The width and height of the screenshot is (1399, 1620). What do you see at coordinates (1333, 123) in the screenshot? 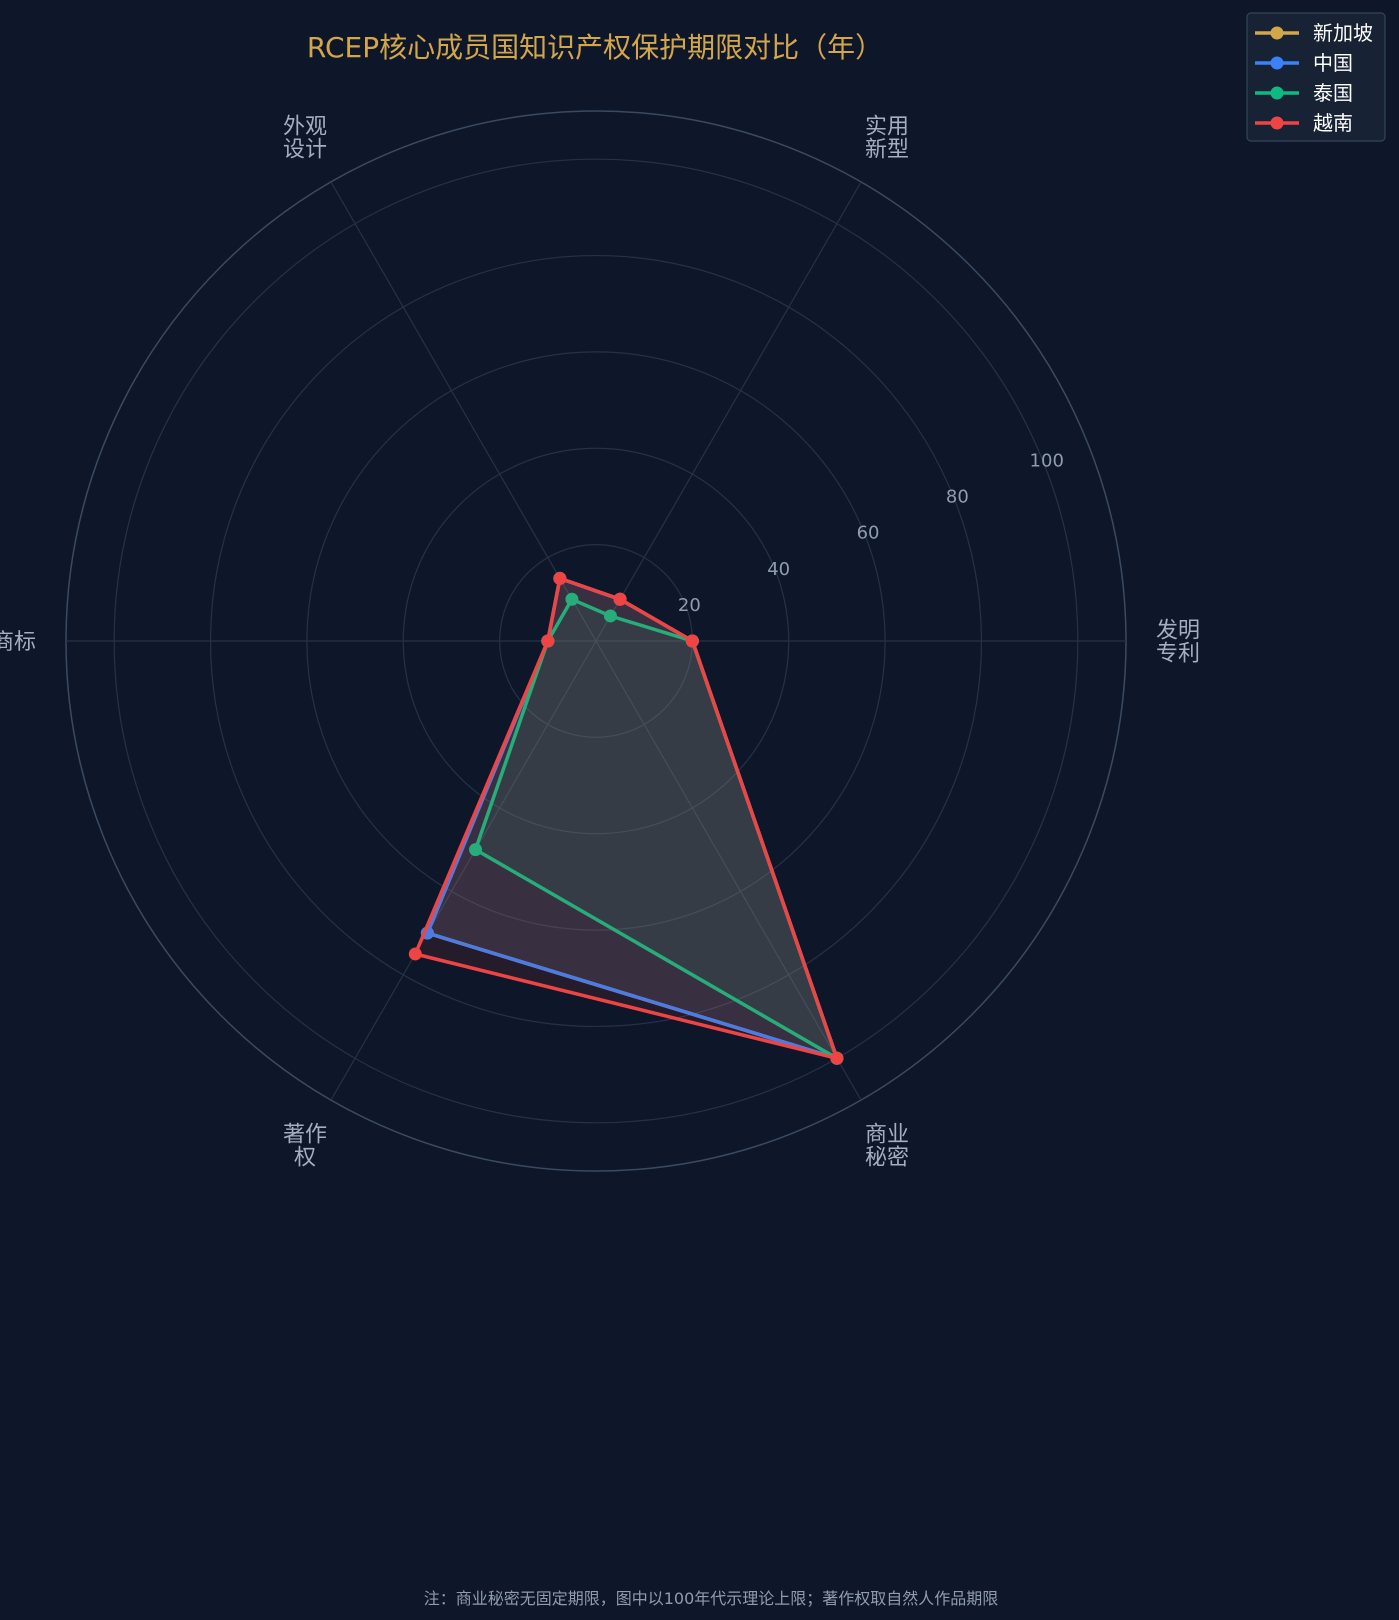
I see `legend-label: 越南` at bounding box center [1333, 123].